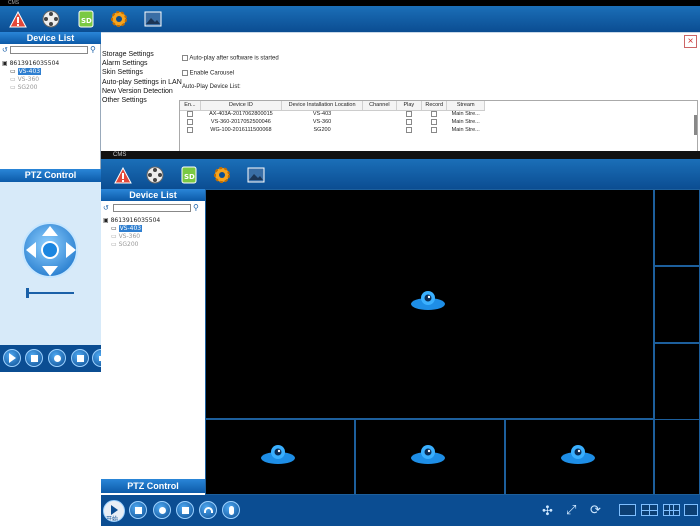 The image size is (700, 526). Describe the element at coordinates (379, 106) in the screenshot. I see `col-channel: Channel` at that location.